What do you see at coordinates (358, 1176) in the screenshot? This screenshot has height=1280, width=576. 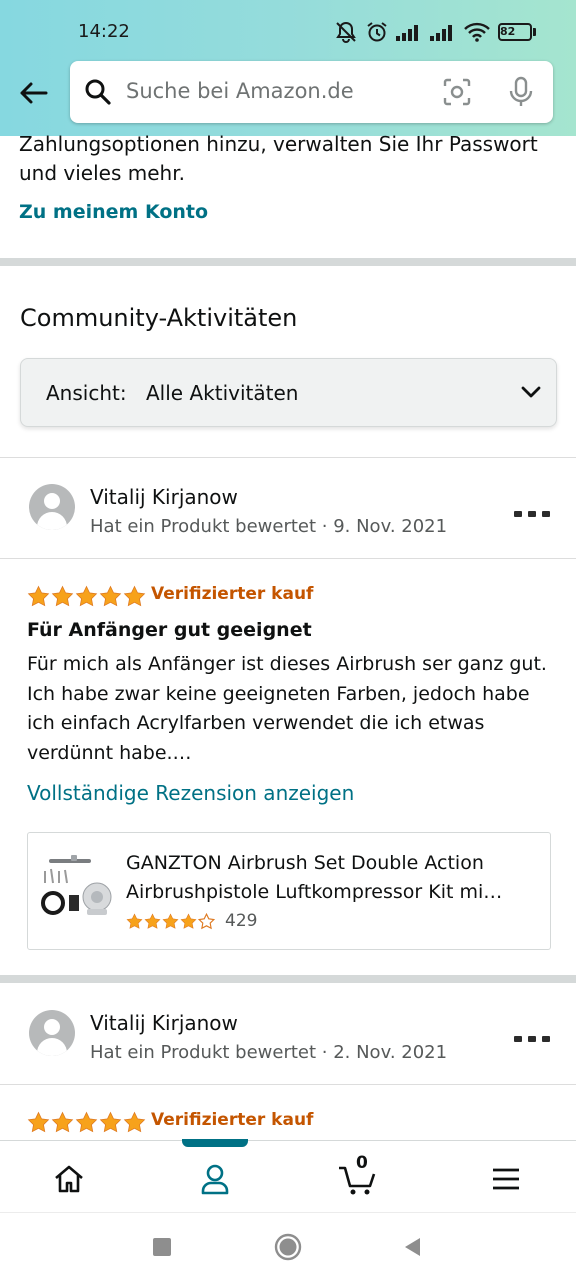 I see `cart-icon: 0` at bounding box center [358, 1176].